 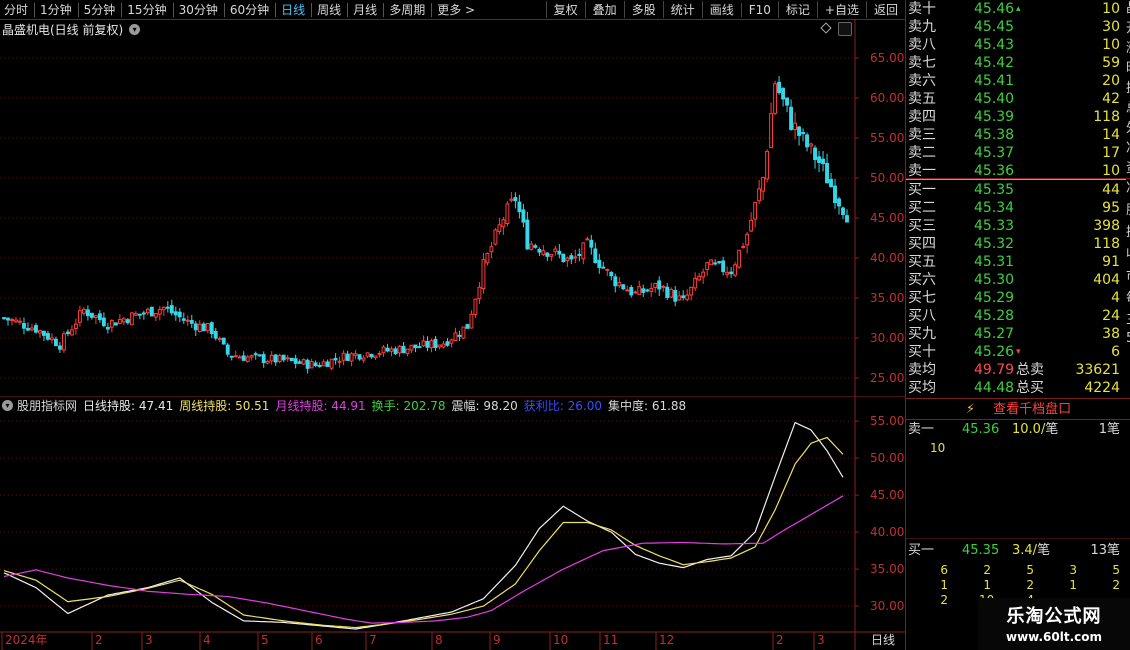 I want to click on tab-period-1: 1分钟, so click(x=56, y=9).